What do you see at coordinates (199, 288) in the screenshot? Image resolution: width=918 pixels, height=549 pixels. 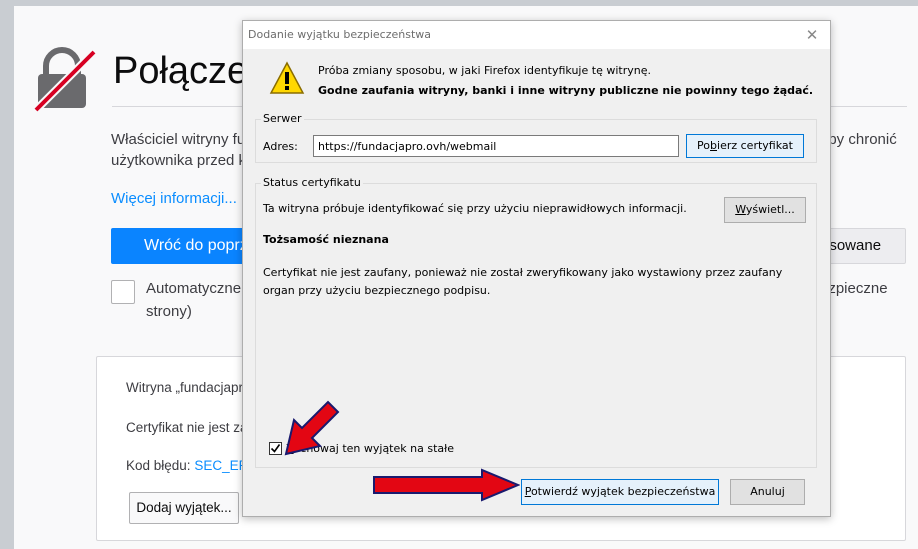 I see `auto-report-label-1: Automatyczne z` at bounding box center [199, 288].